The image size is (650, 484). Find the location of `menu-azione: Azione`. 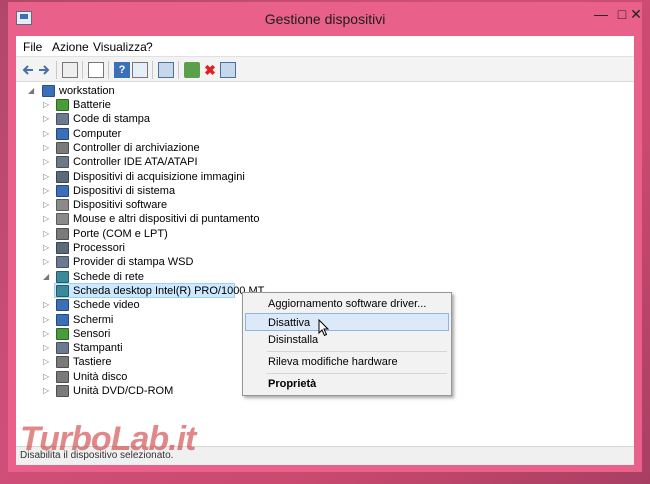

menu-azione: Azione is located at coordinates (70, 47).